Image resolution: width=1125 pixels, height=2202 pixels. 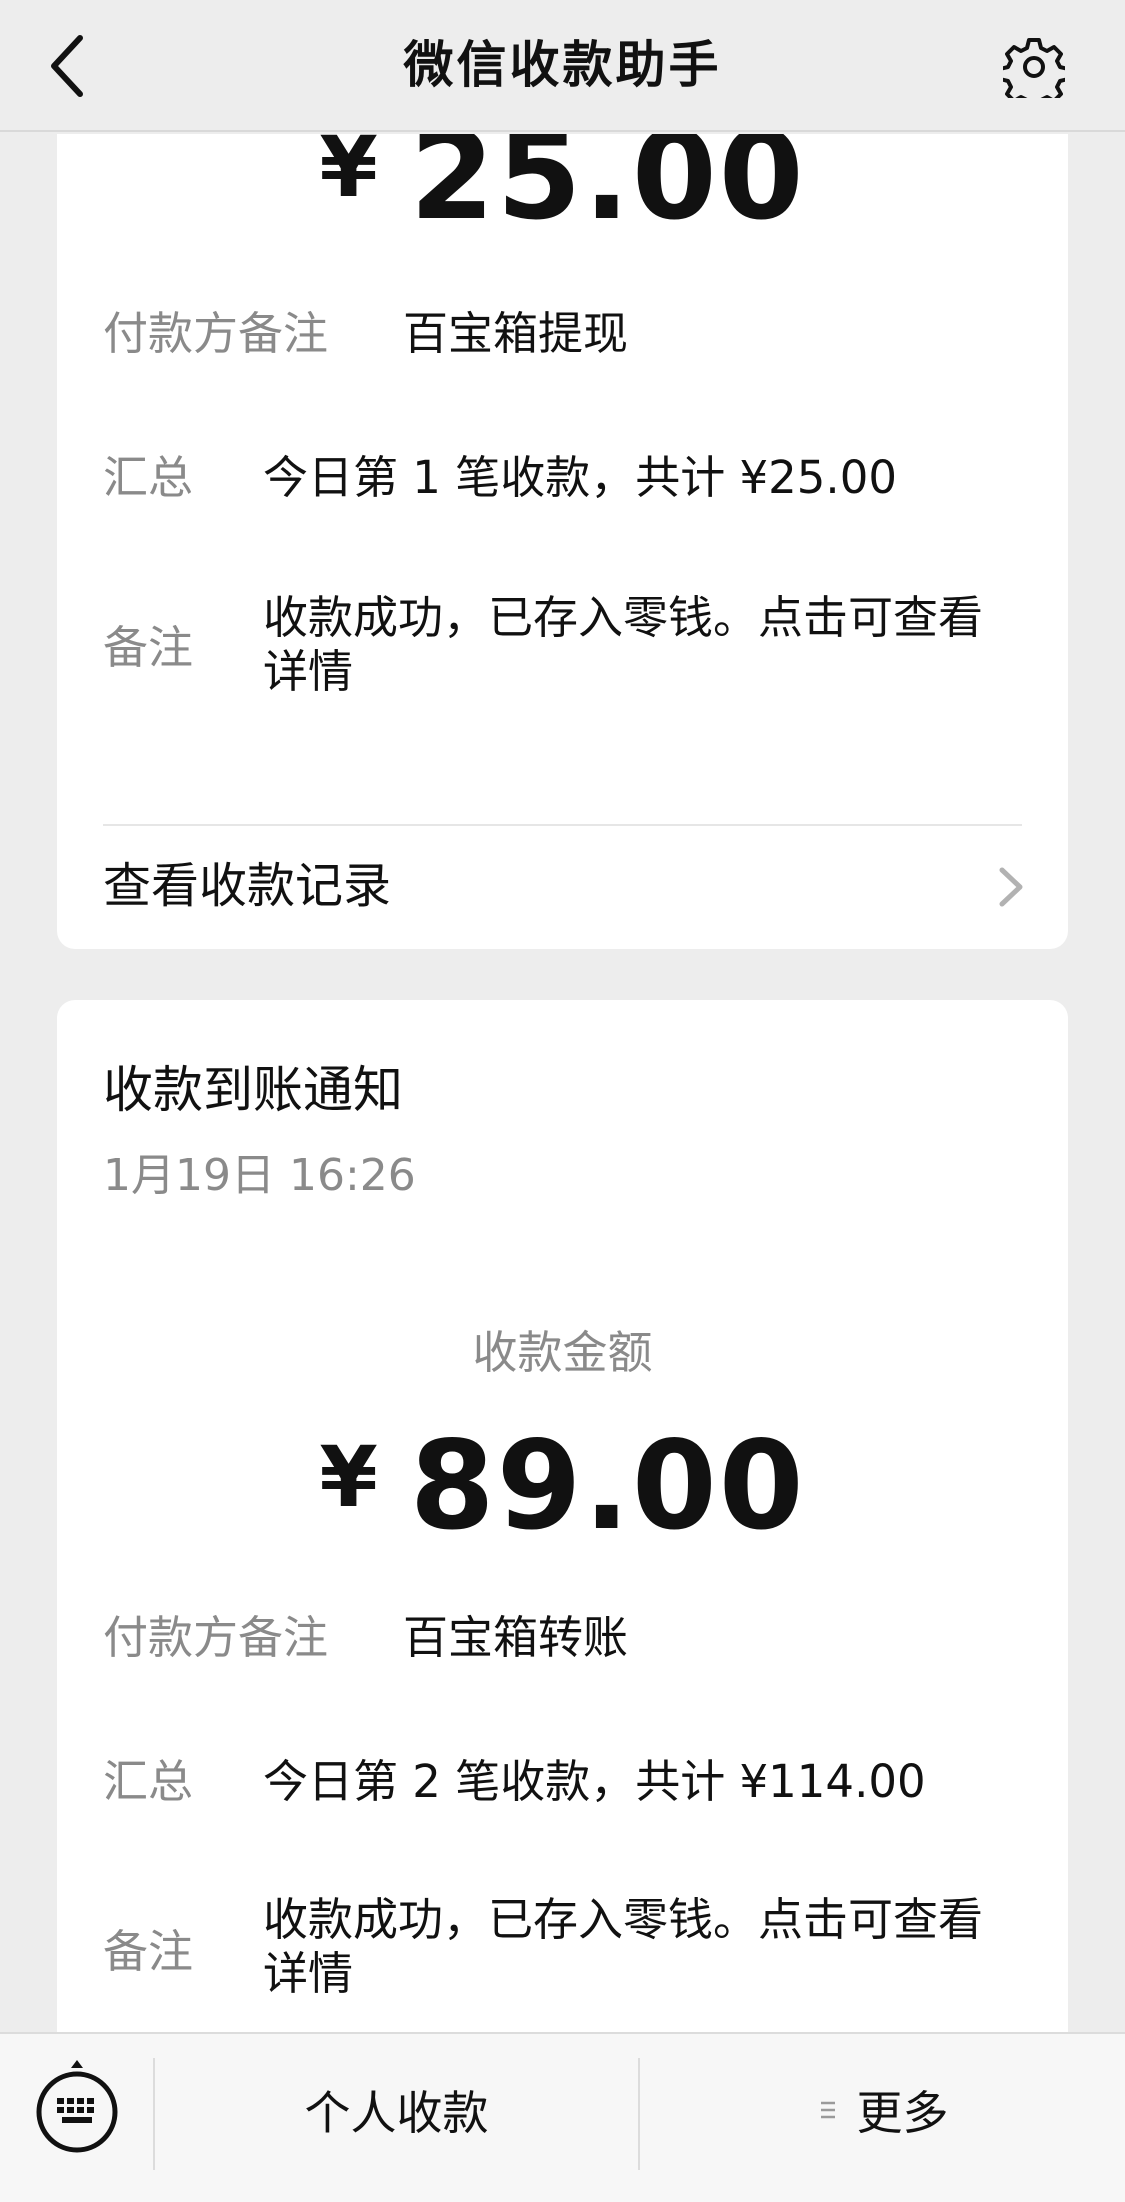 I want to click on view-records-label: 查看收款记录, so click(x=247, y=886).